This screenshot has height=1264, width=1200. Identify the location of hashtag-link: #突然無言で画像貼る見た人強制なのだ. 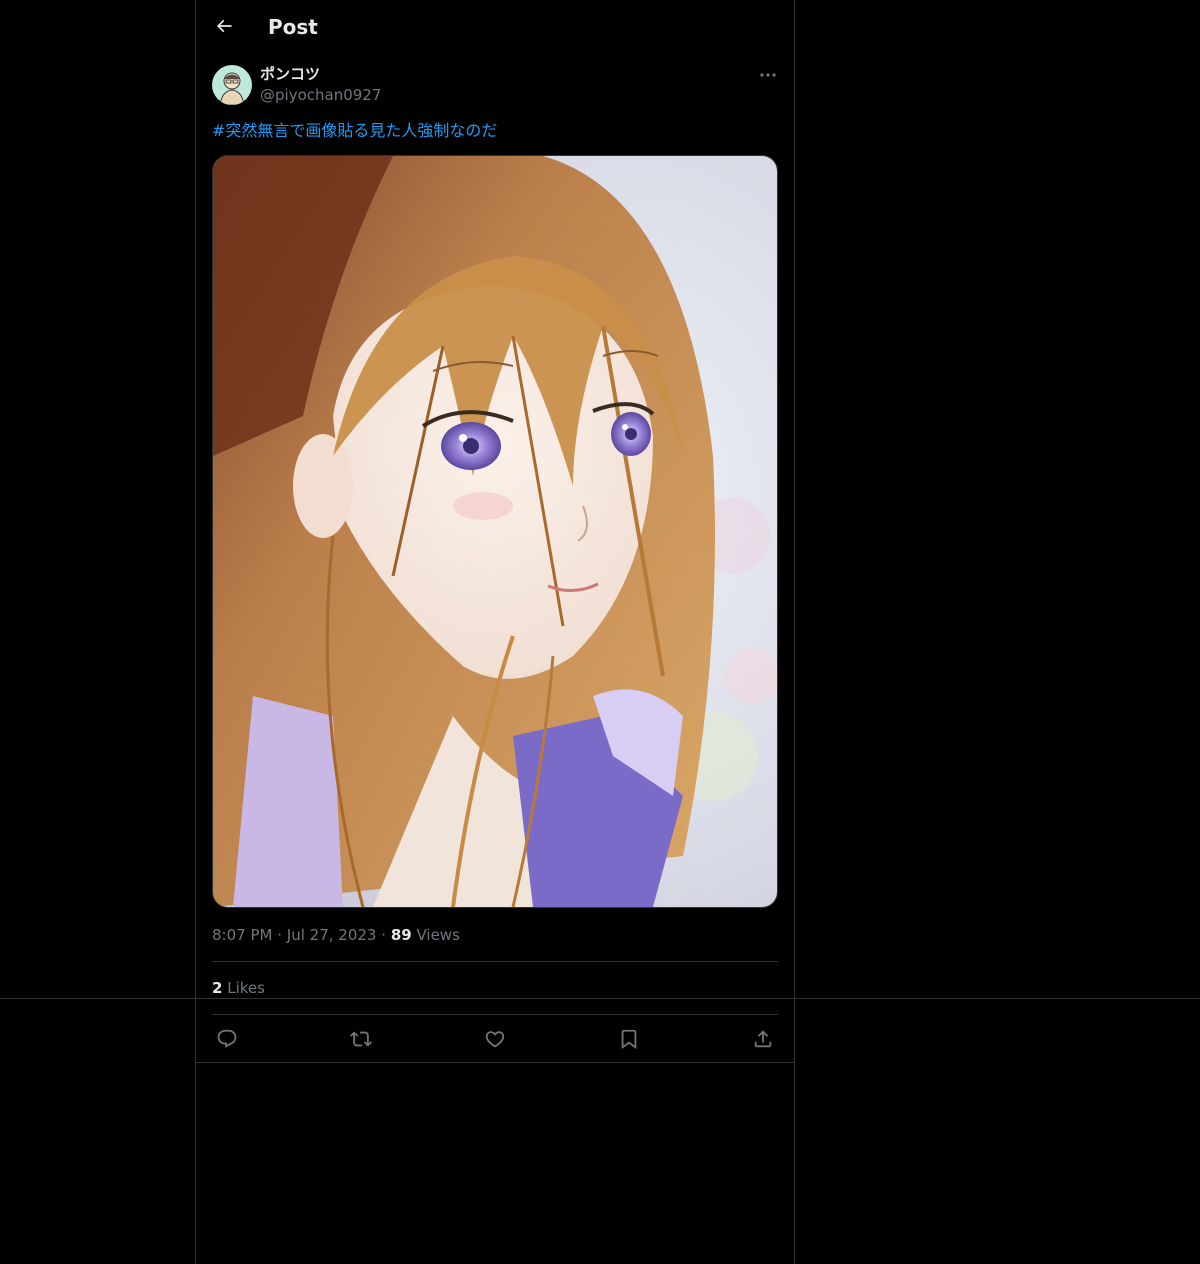
(354, 131).